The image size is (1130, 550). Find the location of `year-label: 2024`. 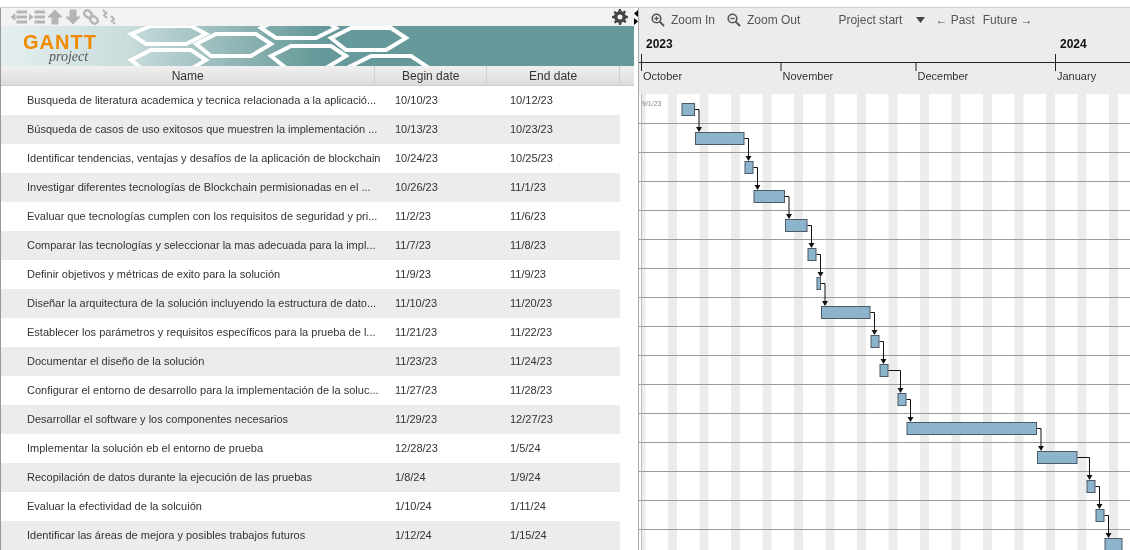

year-label: 2024 is located at coordinates (1073, 44).